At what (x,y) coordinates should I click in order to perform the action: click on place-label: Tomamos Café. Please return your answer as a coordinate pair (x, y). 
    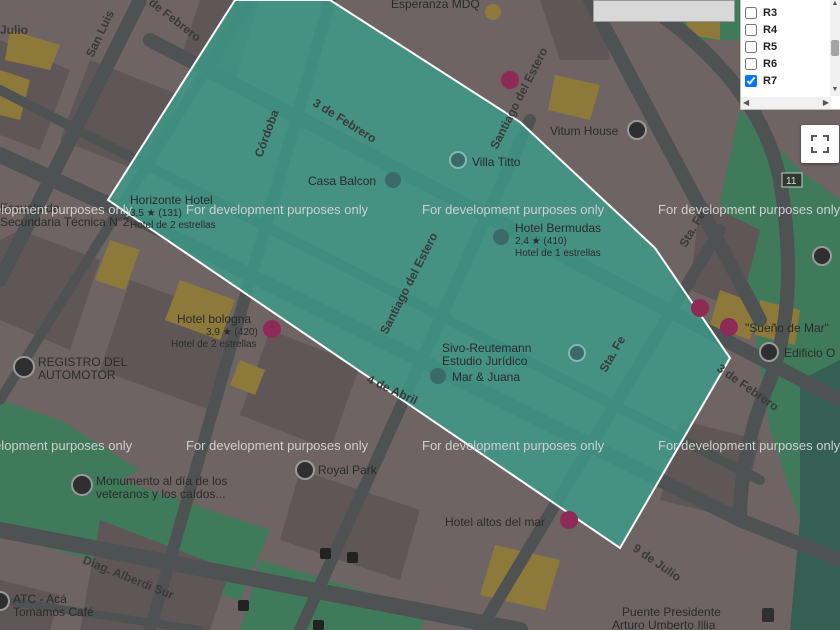
    Looking at the image, I should click on (53, 612).